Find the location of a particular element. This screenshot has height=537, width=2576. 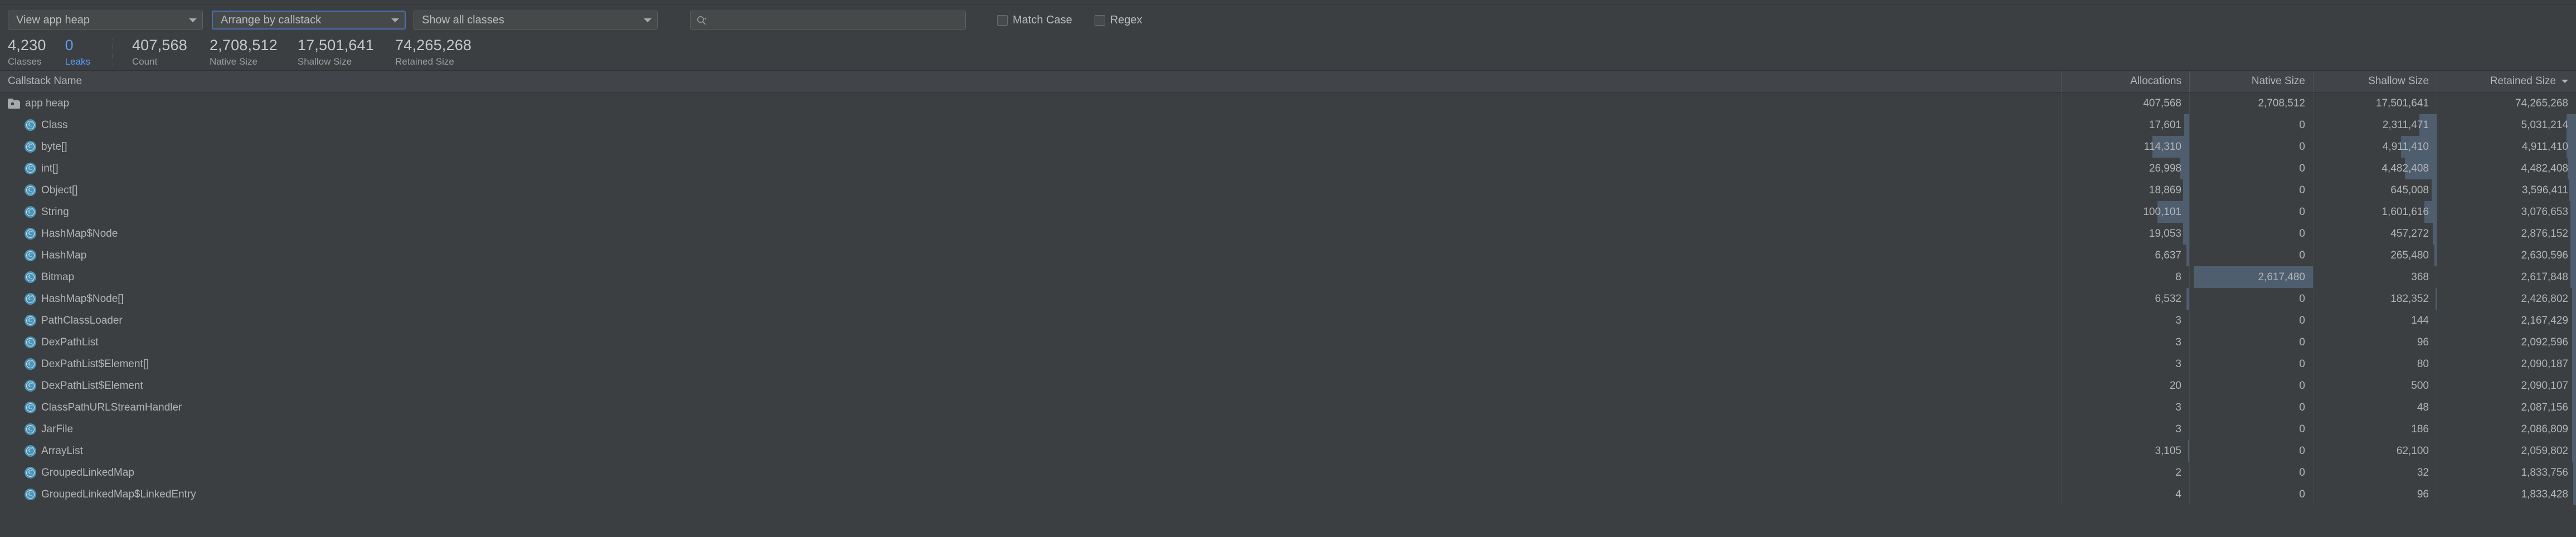

cell-shallow: 80 is located at coordinates (2375, 364).